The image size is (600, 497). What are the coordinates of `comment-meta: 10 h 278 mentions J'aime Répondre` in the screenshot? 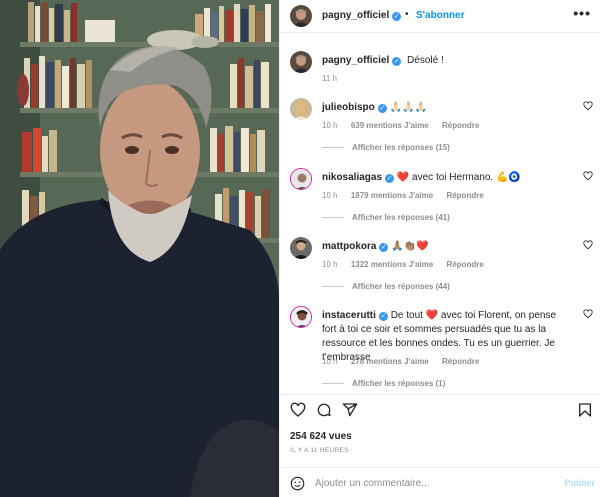 It's located at (406, 361).